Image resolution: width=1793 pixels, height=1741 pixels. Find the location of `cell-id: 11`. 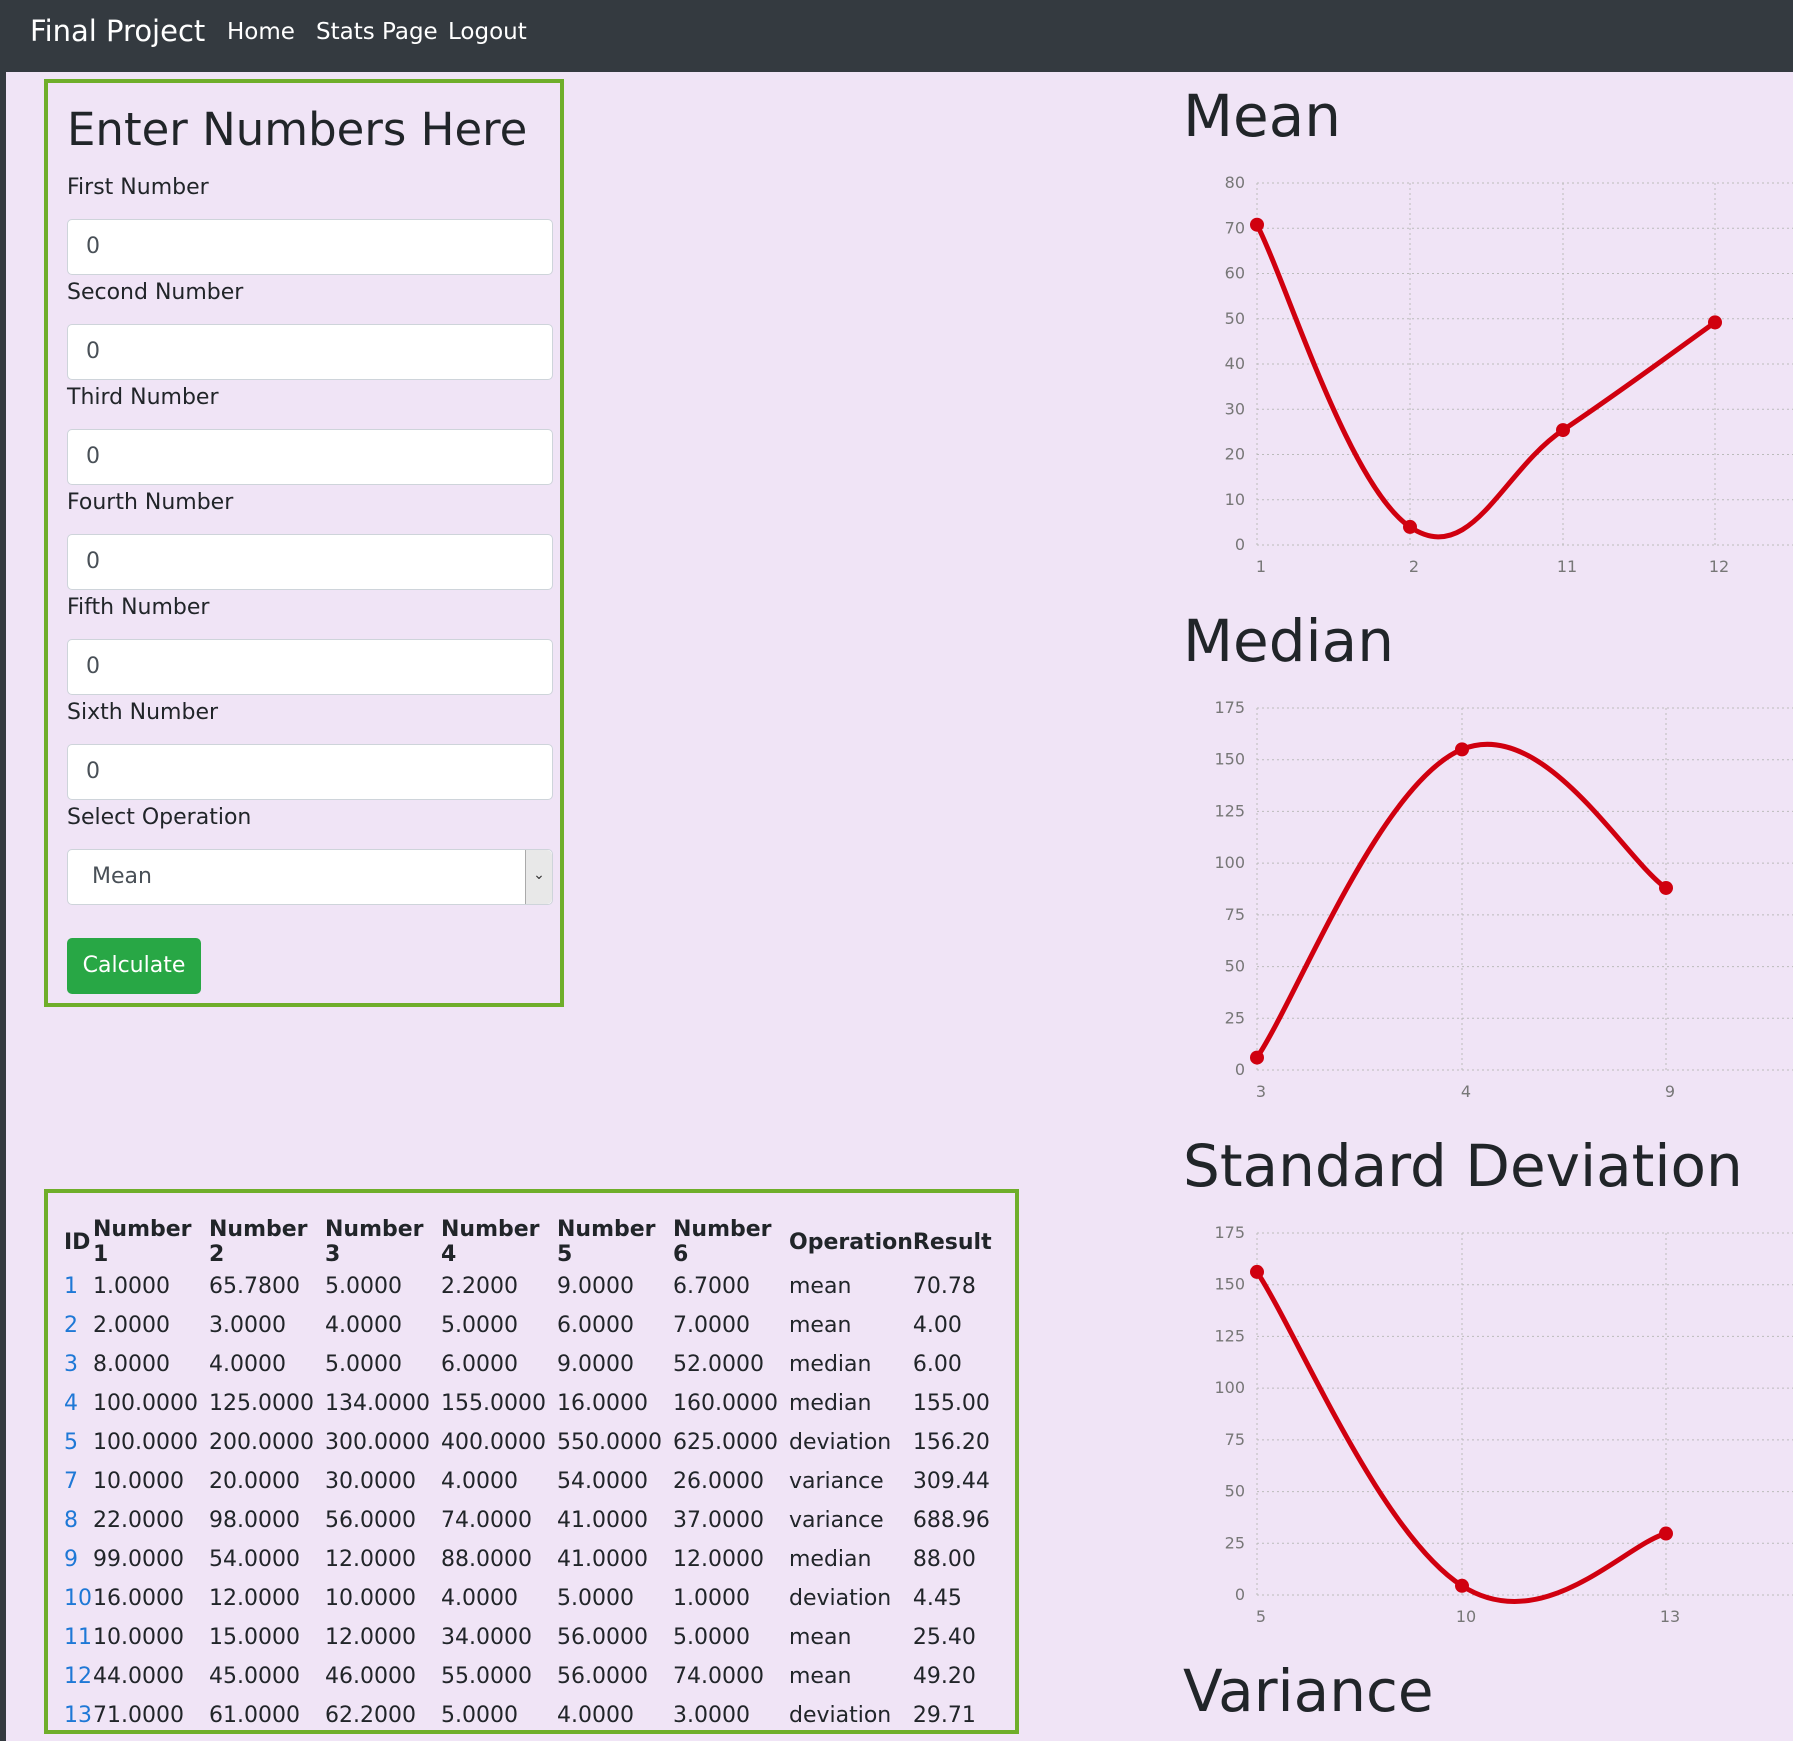

cell-id: 11 is located at coordinates (78, 1637).